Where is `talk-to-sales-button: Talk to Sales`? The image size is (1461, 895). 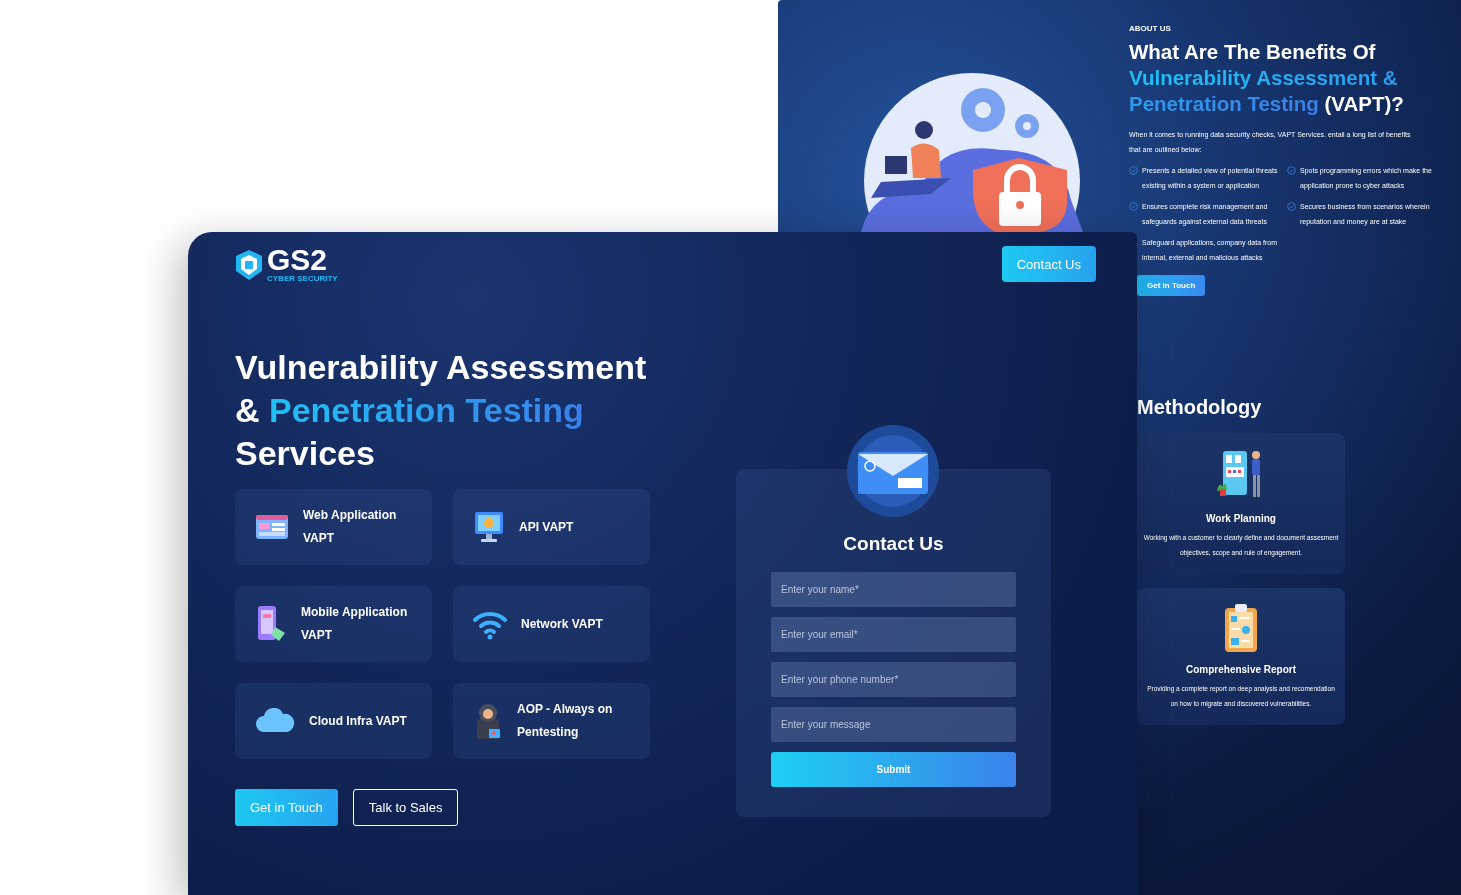
talk-to-sales-button: Talk to Sales is located at coordinates (405, 807).